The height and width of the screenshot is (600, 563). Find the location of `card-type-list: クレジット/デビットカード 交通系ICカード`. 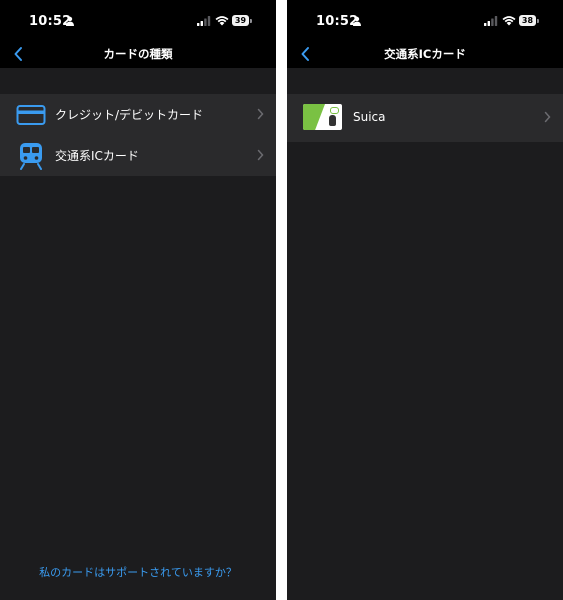

card-type-list: クレジット/デビットカード 交通系ICカード is located at coordinates (138, 135).